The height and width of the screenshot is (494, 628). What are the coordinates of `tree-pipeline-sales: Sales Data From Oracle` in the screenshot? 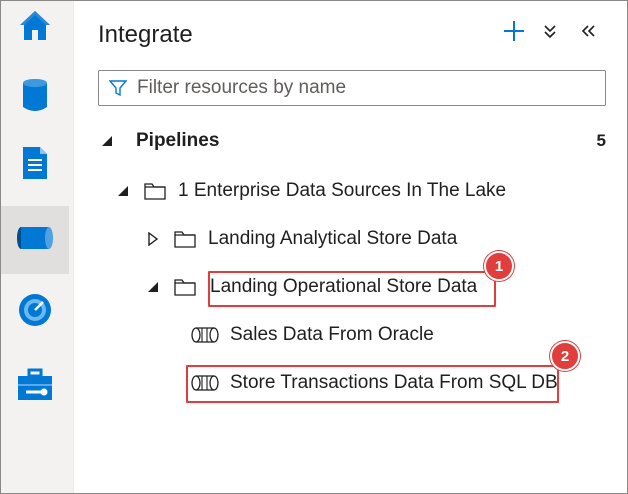 It's located at (312, 335).